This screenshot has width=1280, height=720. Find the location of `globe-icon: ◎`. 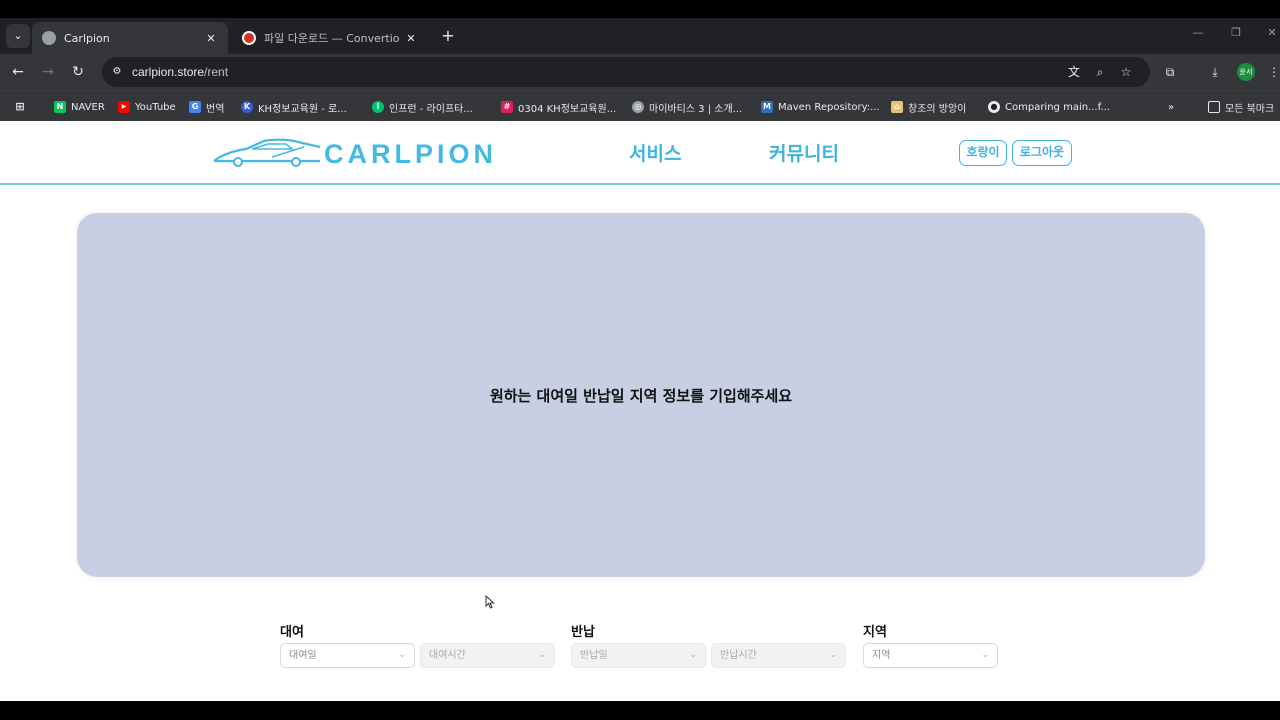

globe-icon: ◎ is located at coordinates (638, 107).